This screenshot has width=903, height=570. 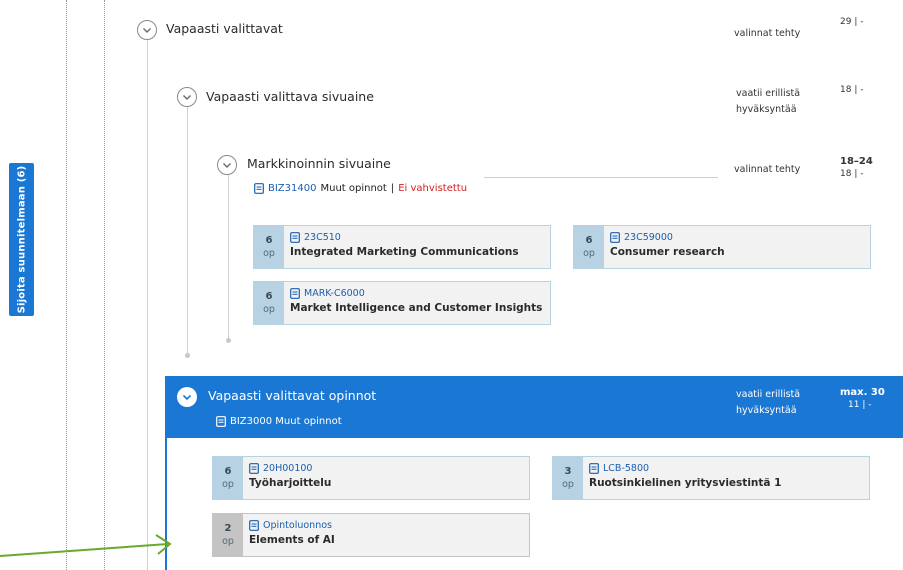 I want to click on group-credit-count: 18–24 18 | -, so click(x=856, y=167).